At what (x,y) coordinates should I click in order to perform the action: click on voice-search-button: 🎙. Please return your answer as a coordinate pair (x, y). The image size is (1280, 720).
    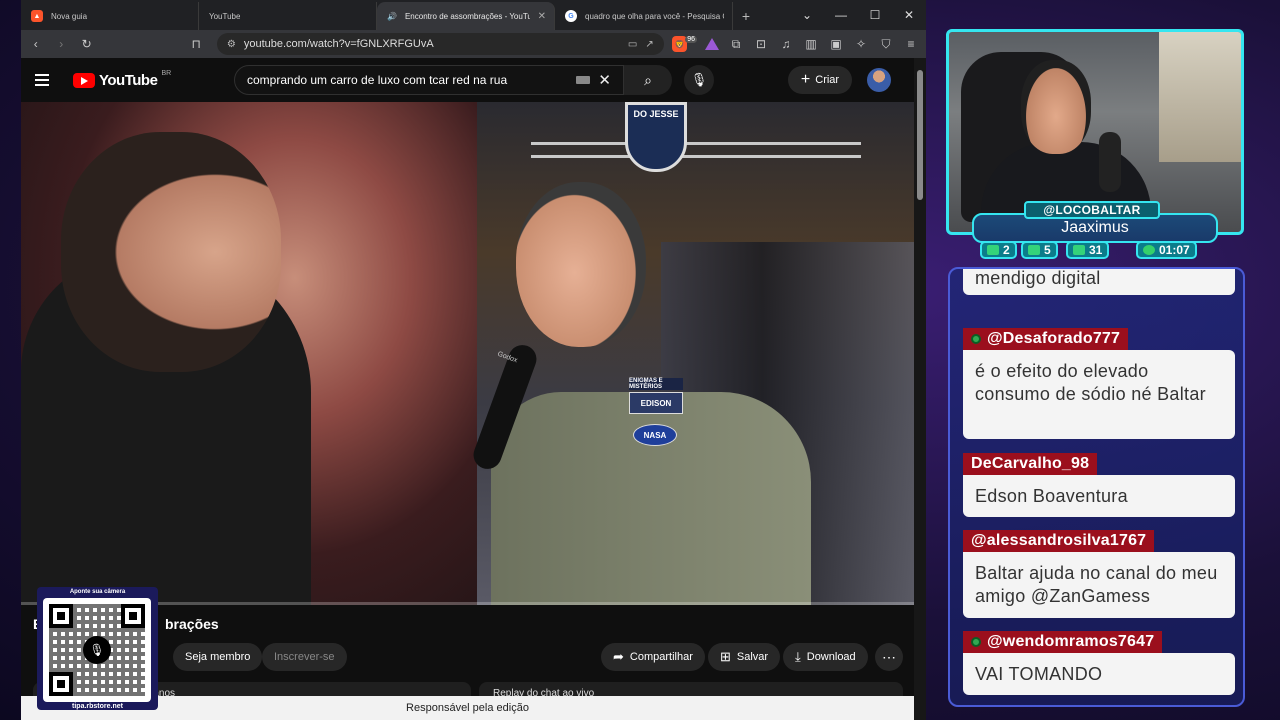
    Looking at the image, I should click on (699, 80).